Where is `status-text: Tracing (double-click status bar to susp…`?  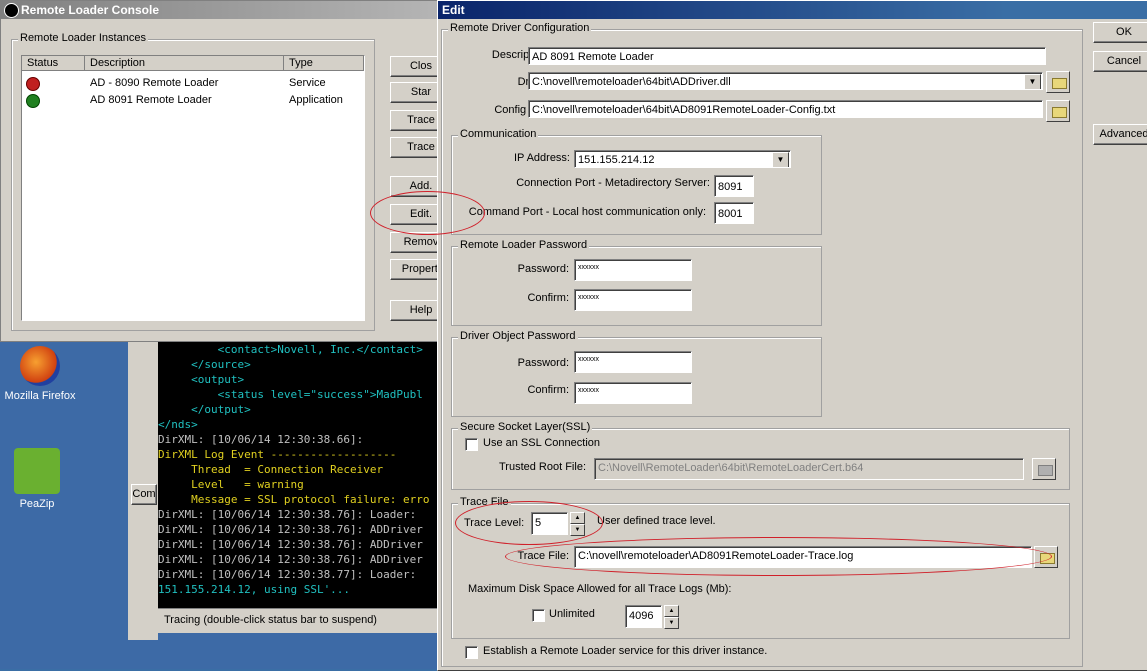 status-text: Tracing (double-click status bar to susp… is located at coordinates (270, 620).